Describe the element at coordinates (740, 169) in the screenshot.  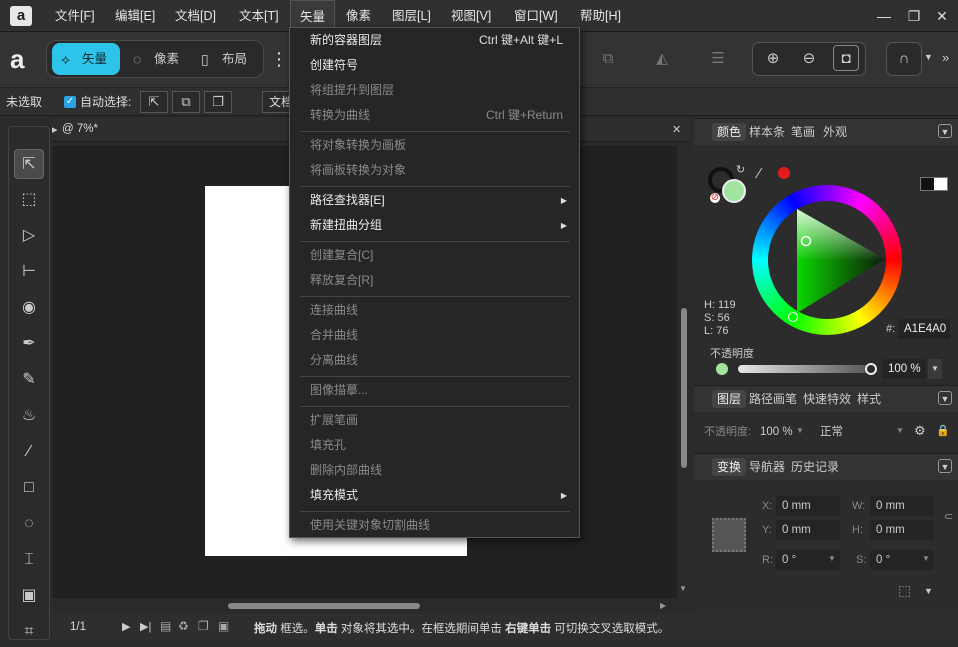
I see `swap-colors-icon: ↻` at that location.